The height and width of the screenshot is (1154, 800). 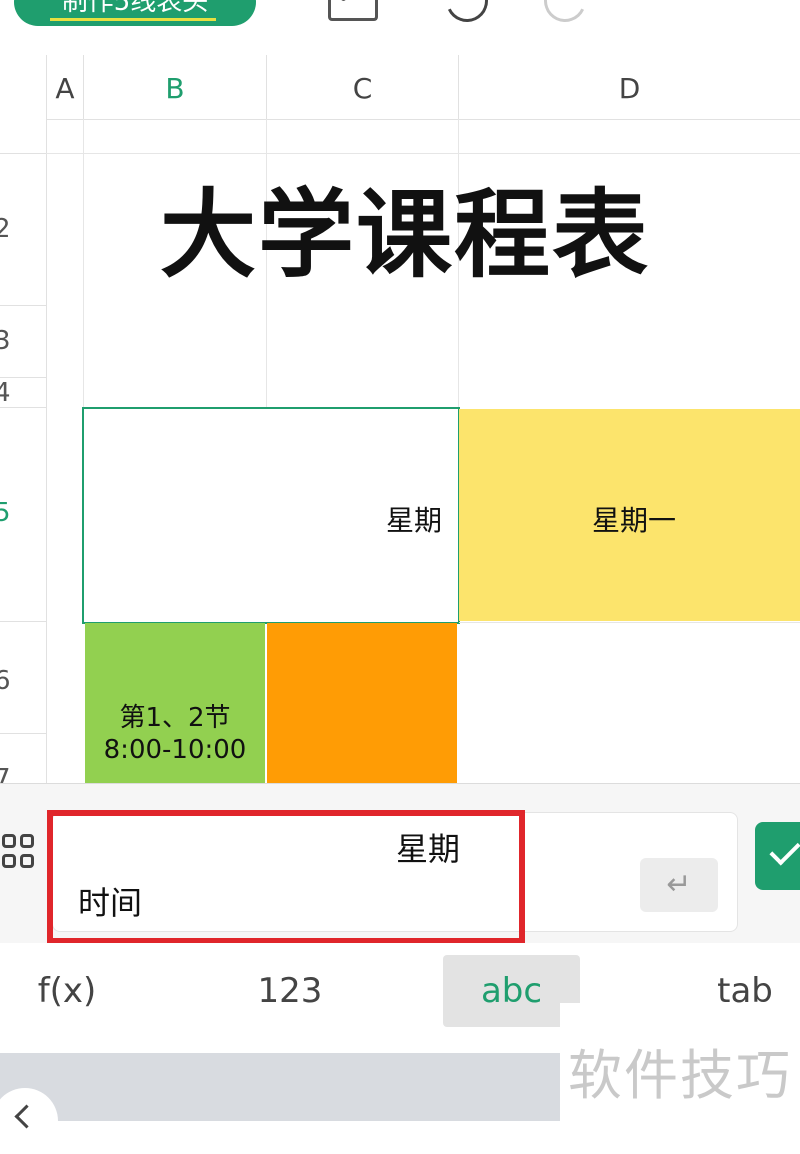 I want to click on row-header-6: 6, so click(x=23, y=678).